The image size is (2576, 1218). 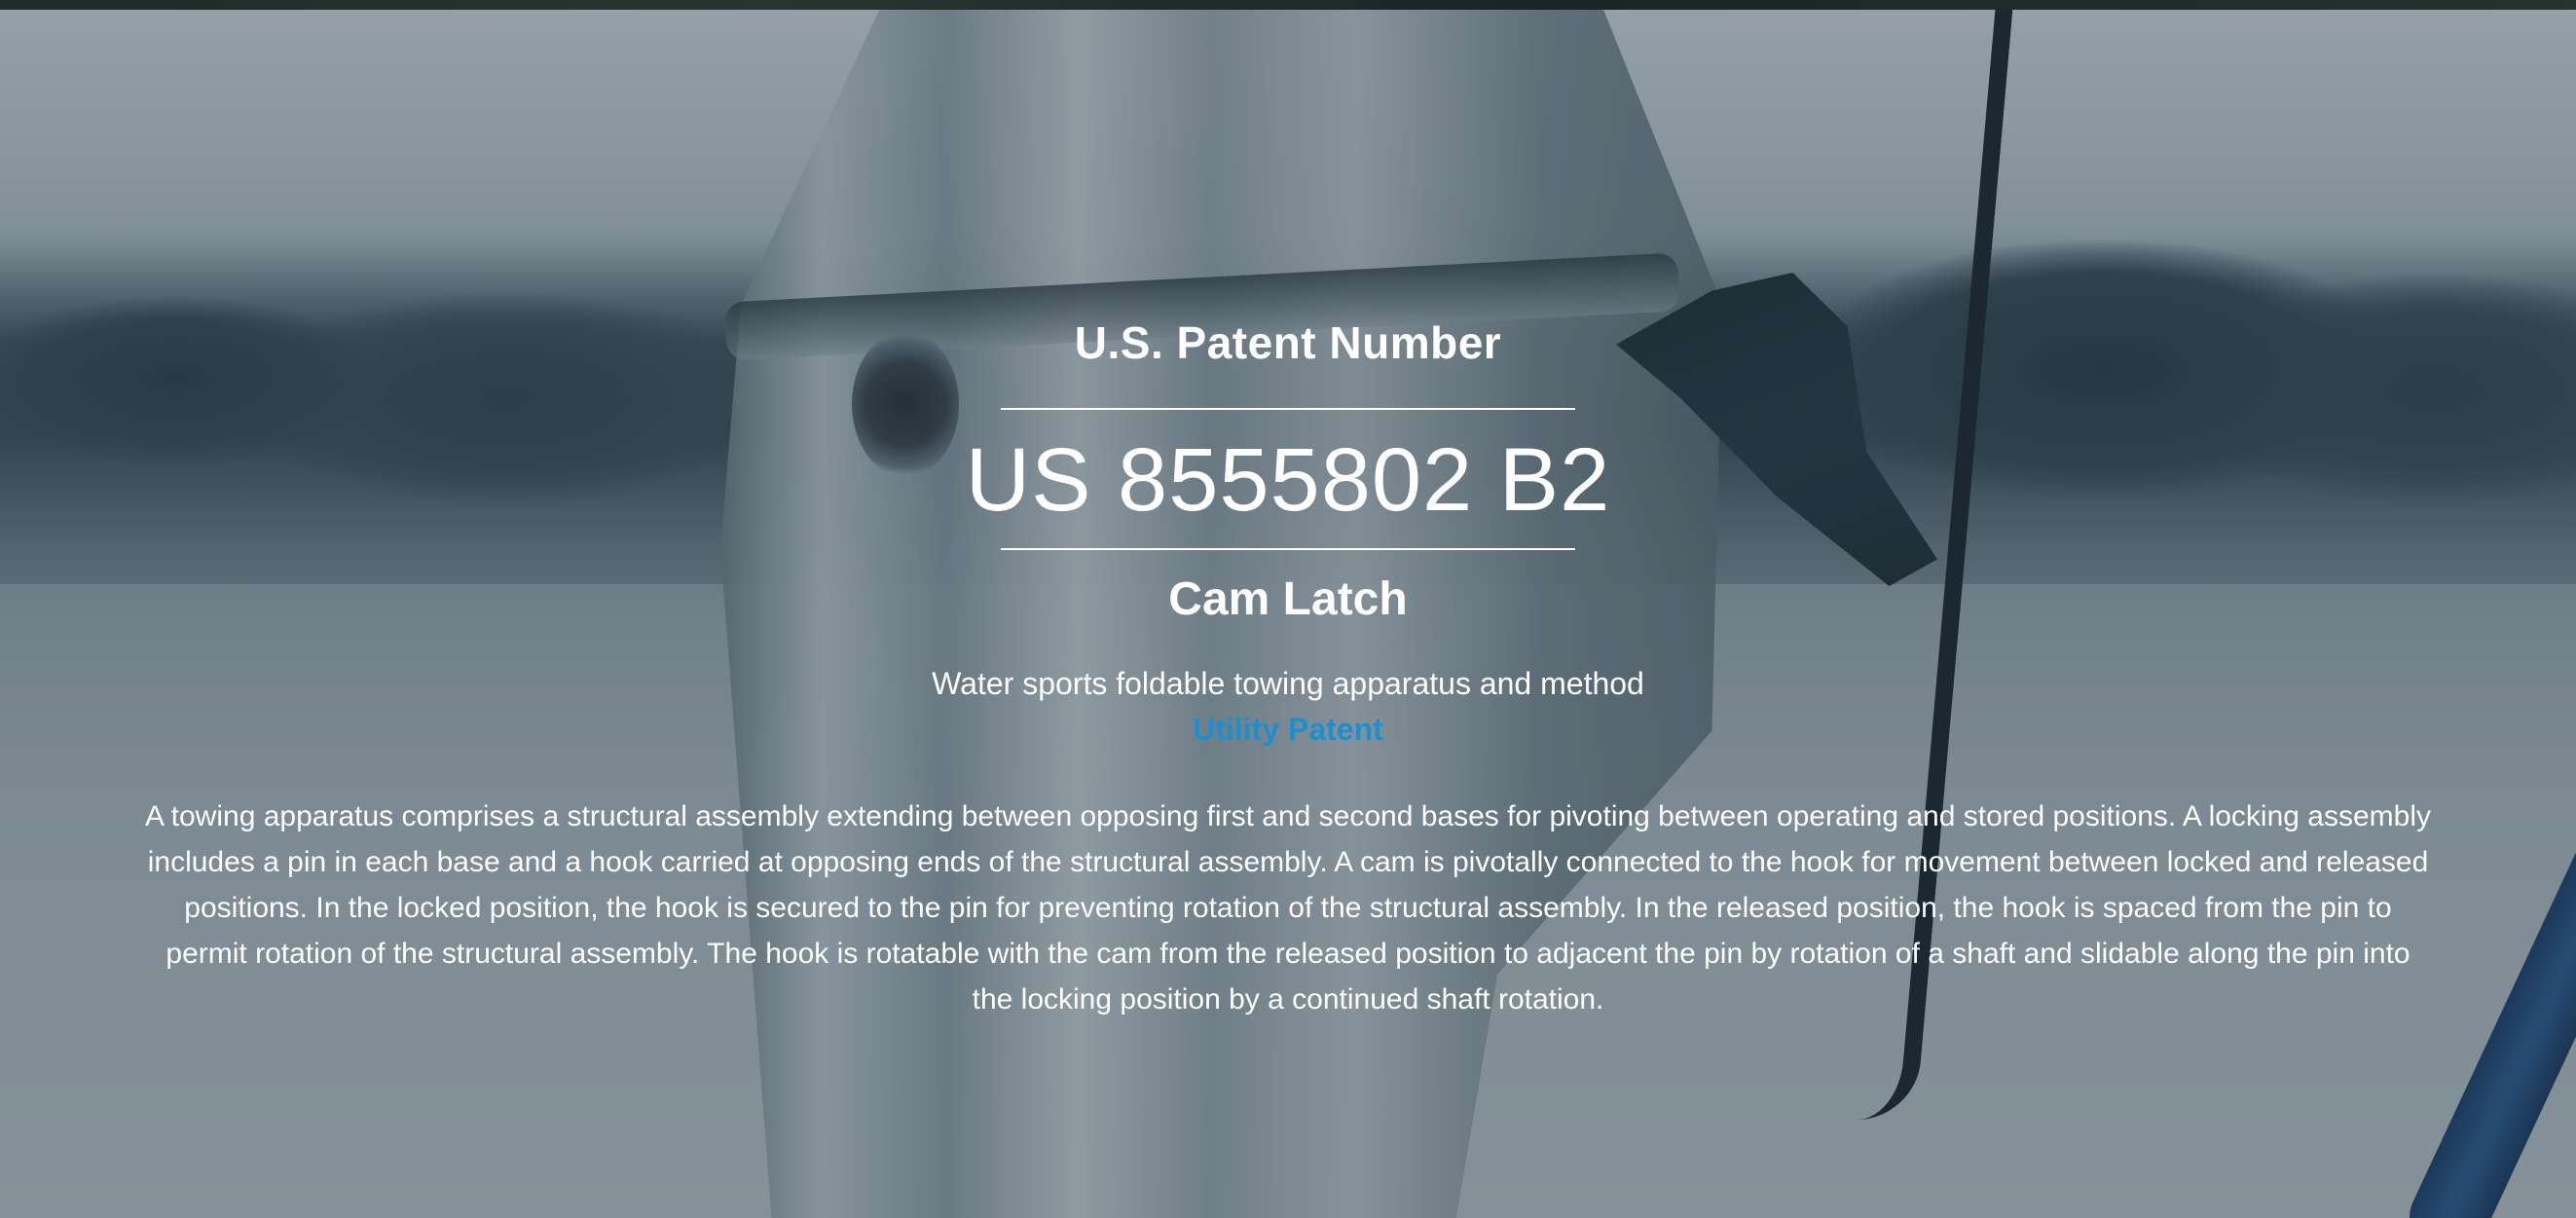 I want to click on patent-number: US 8555802 B2, so click(x=1288, y=480).